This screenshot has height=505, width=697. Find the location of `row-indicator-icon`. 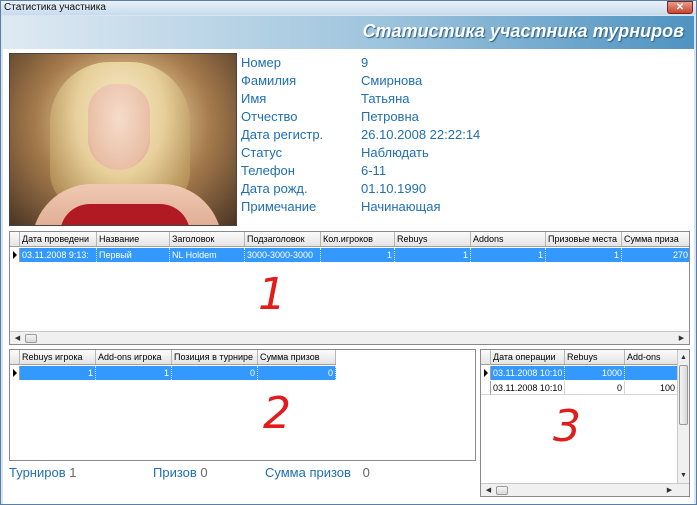

row-indicator-icon is located at coordinates (486, 373).